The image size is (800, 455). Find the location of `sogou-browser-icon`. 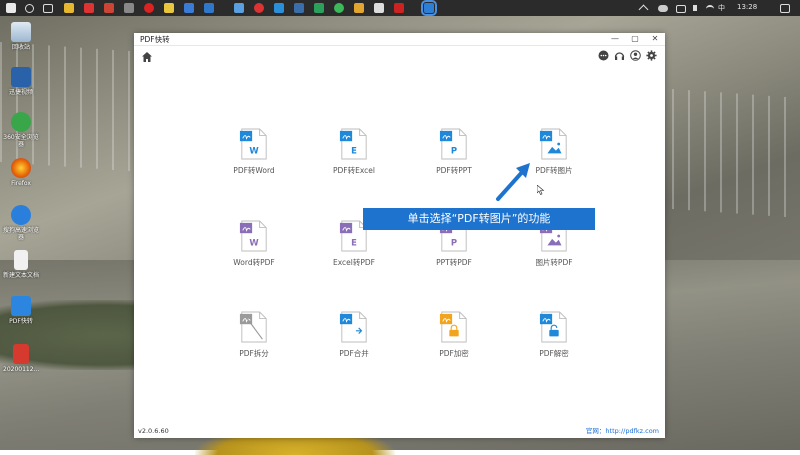

sogou-browser-icon is located at coordinates (21, 215).